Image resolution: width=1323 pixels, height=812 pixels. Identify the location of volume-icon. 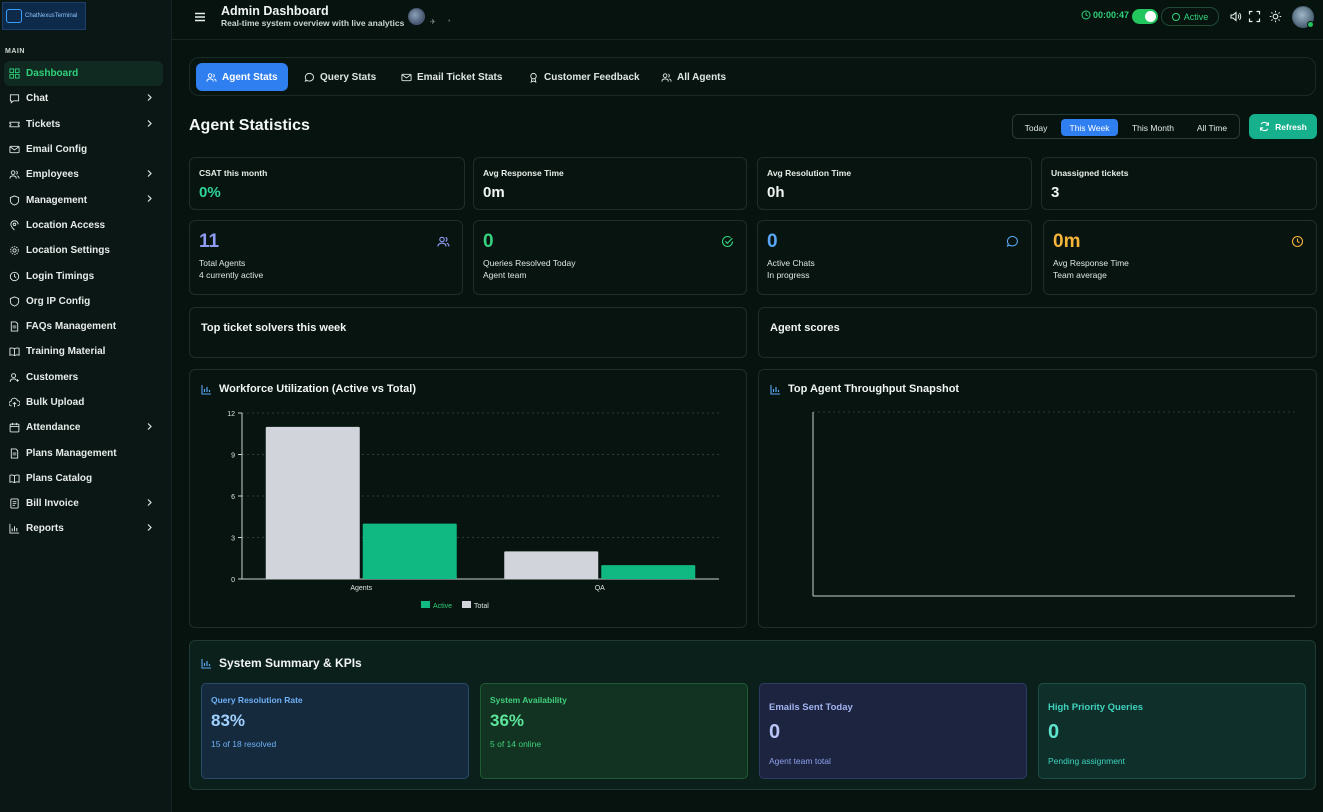
(1235, 16).